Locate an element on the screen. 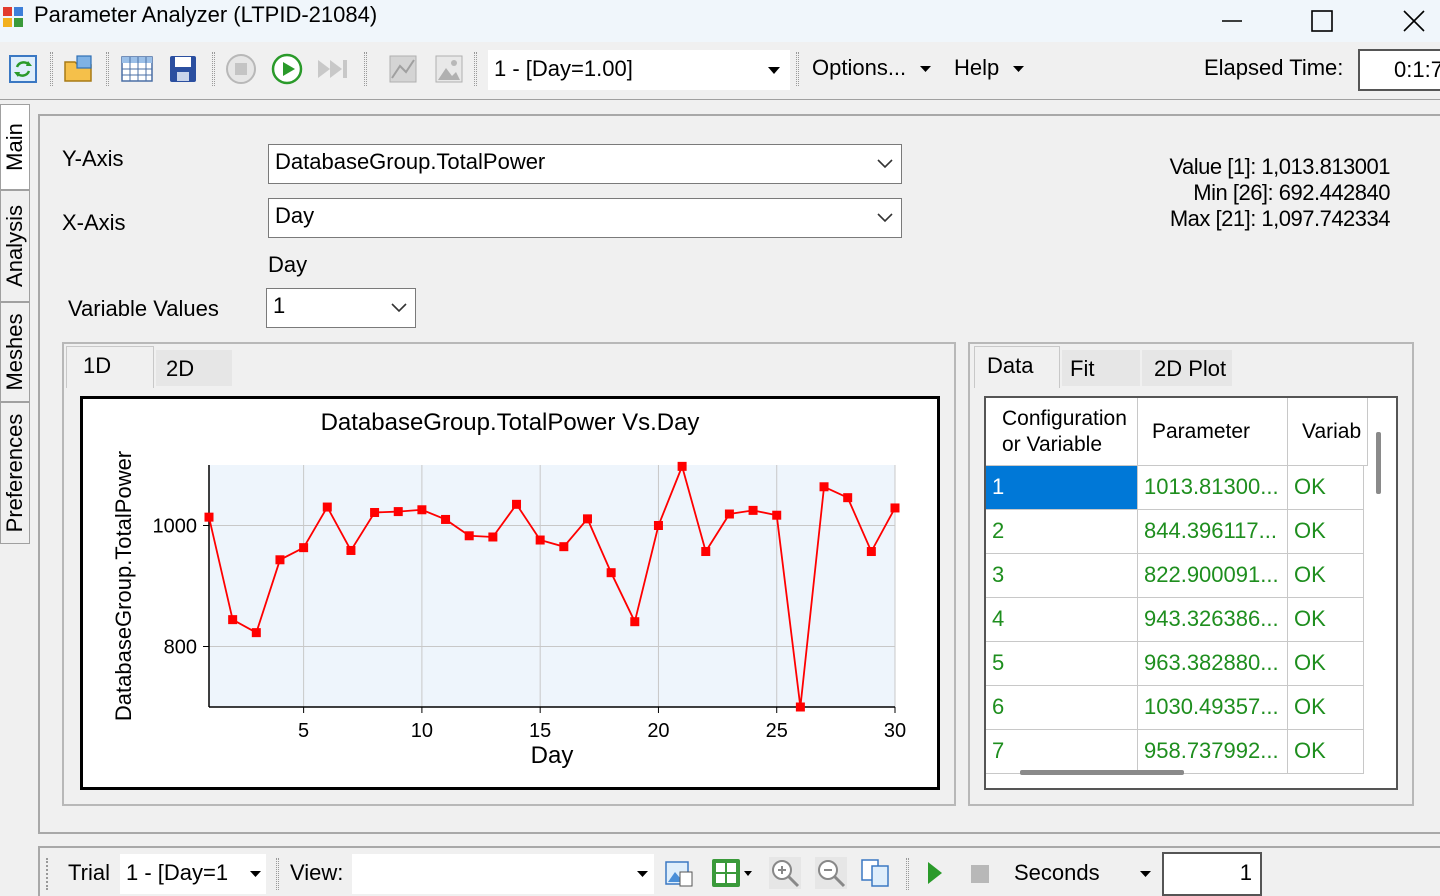 This screenshot has width=1440, height=896. cell-config: 7 is located at coordinates (1062, 752).